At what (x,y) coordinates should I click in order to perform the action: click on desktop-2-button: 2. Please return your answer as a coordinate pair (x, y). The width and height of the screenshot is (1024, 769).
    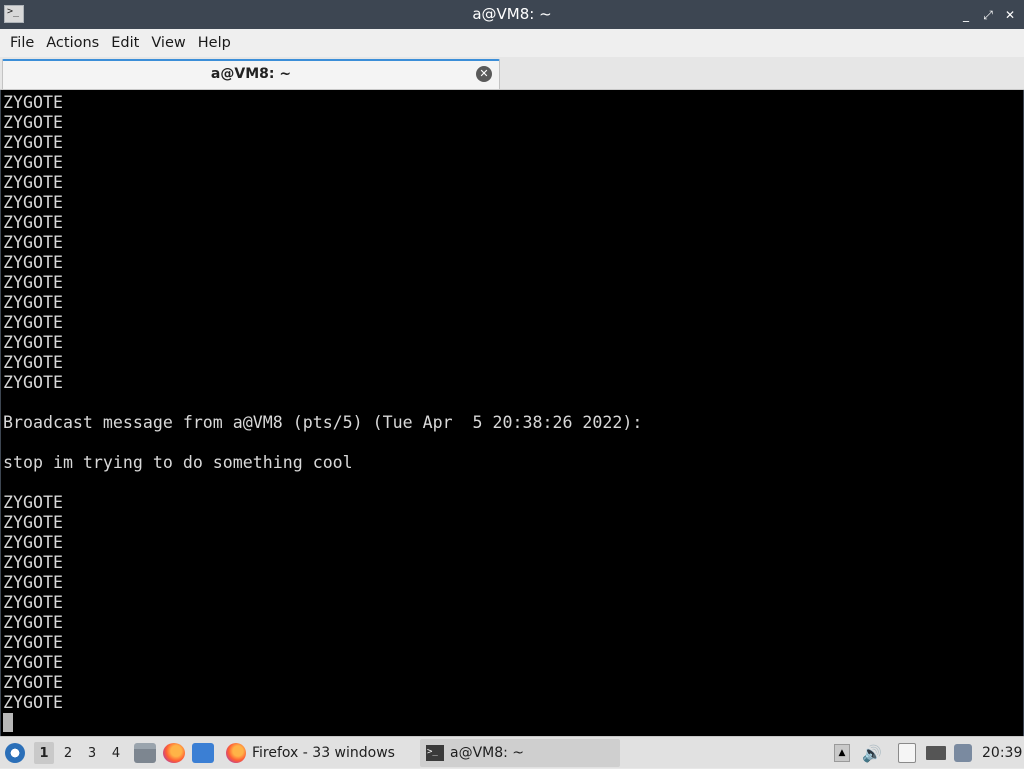
    Looking at the image, I should click on (68, 753).